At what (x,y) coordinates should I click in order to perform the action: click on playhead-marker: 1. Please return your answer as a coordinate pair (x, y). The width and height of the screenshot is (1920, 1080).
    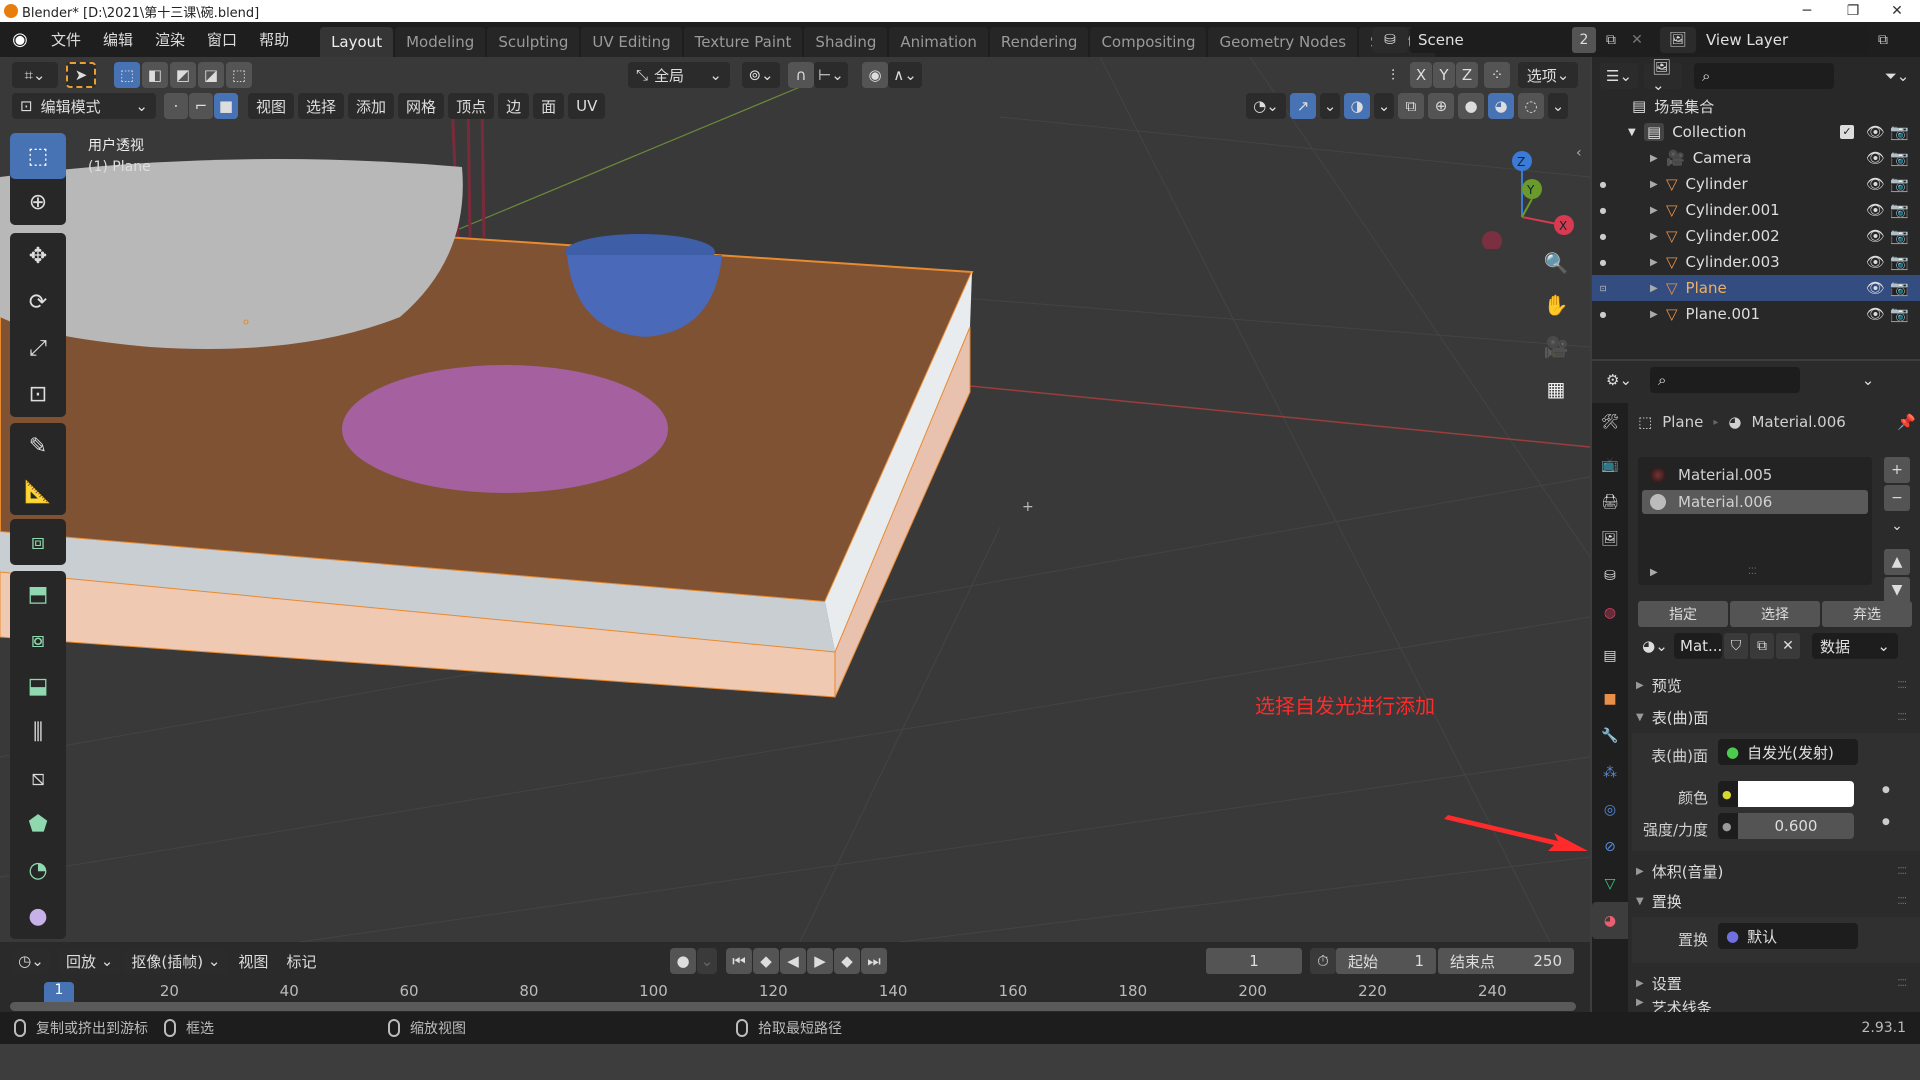
    Looking at the image, I should click on (59, 992).